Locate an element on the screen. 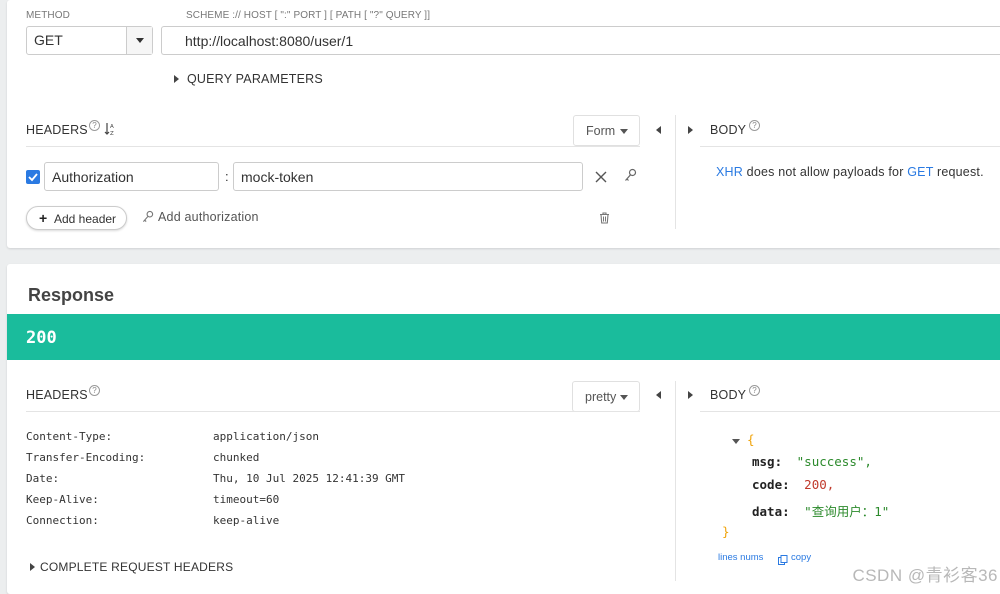 The height and width of the screenshot is (594, 1000). response-header-key: Date: is located at coordinates (43, 478).